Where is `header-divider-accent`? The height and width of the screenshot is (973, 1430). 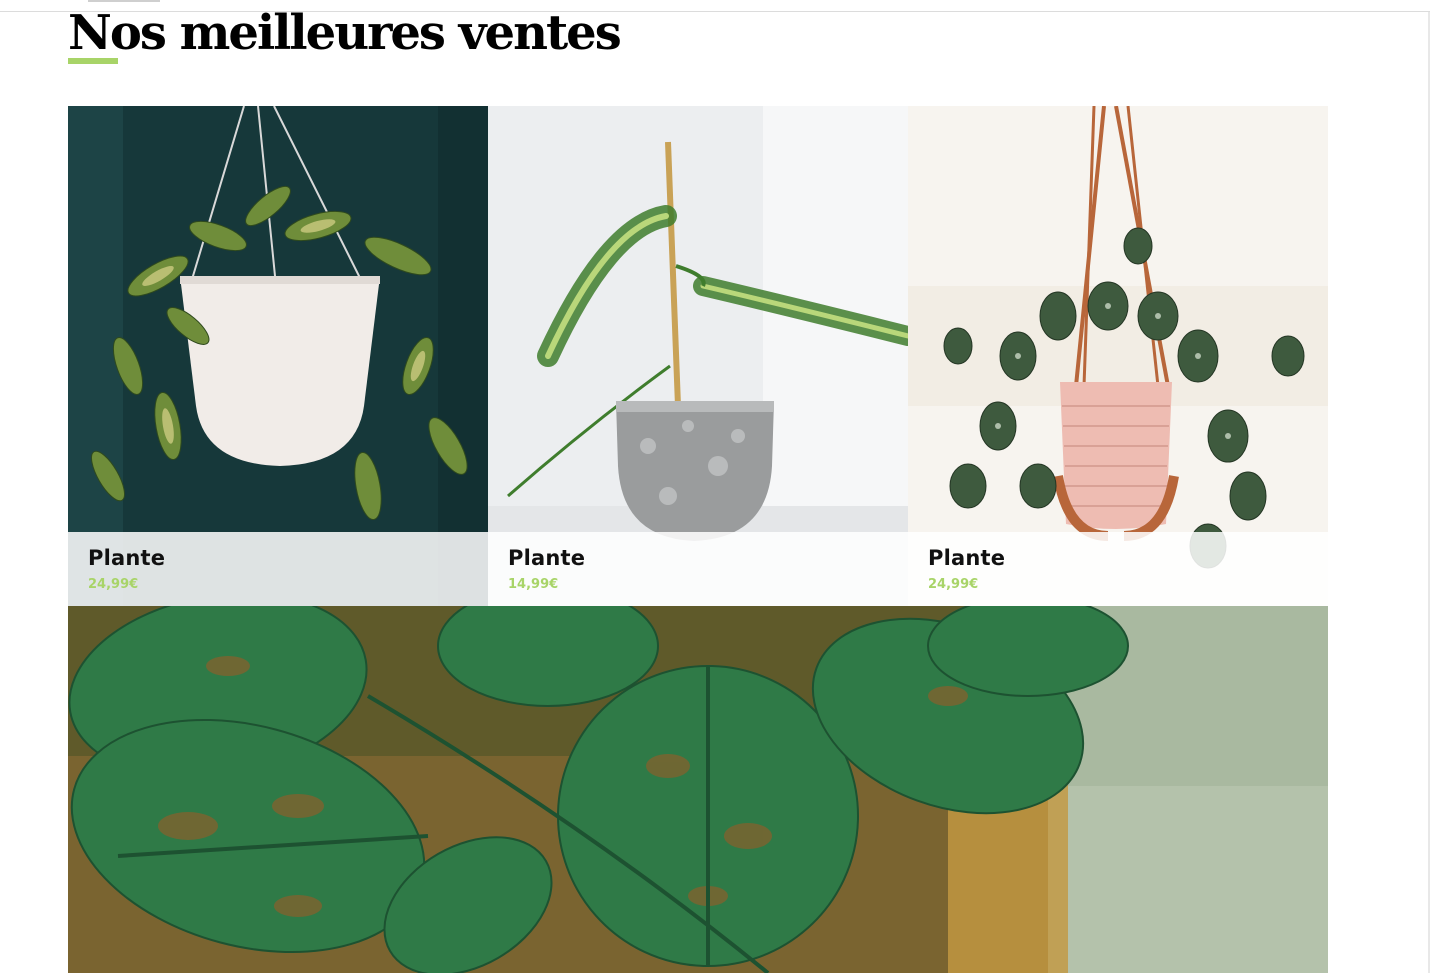
header-divider-accent is located at coordinates (124, 1).